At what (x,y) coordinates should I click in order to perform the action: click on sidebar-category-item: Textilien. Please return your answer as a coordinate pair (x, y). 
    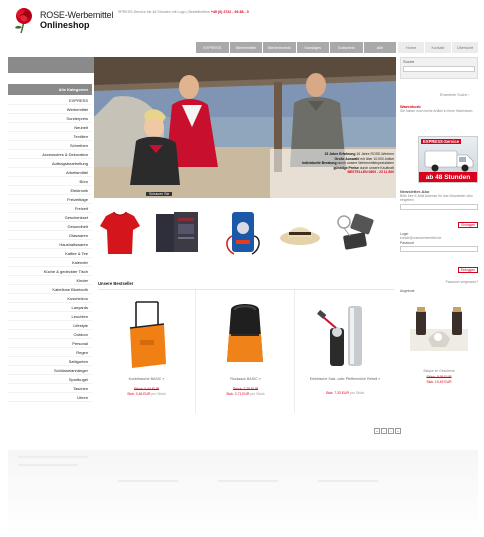
    Looking at the image, I should click on (50, 136).